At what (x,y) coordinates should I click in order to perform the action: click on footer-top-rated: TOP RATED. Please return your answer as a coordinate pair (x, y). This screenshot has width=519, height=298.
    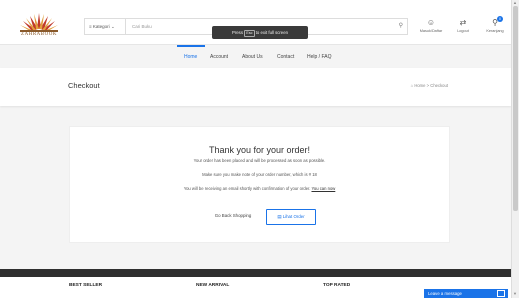
    Looking at the image, I should click on (337, 285).